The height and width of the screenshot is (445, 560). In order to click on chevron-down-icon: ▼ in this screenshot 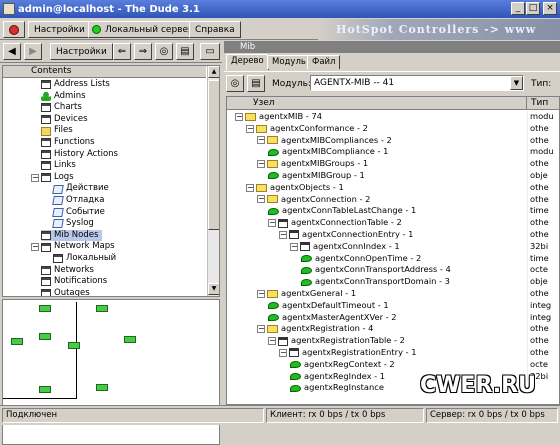, I will do `click(516, 83)`.